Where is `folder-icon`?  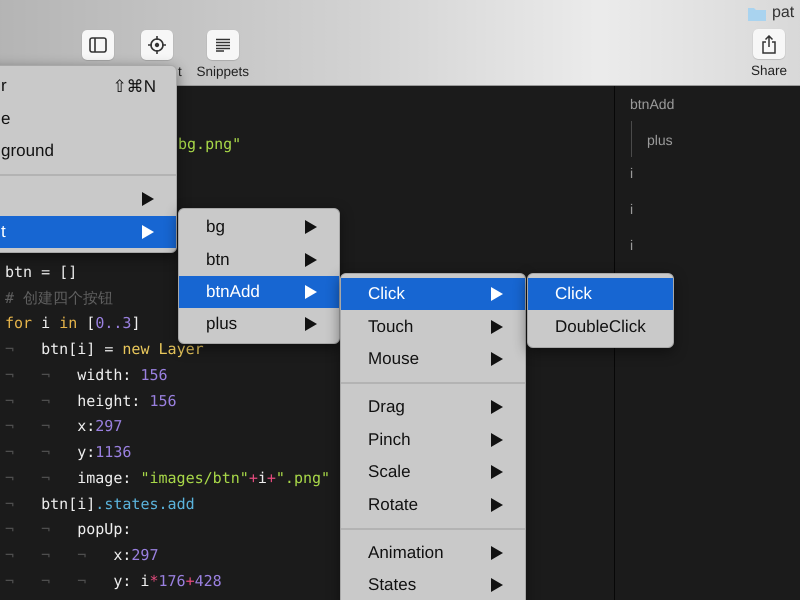
folder-icon is located at coordinates (757, 13).